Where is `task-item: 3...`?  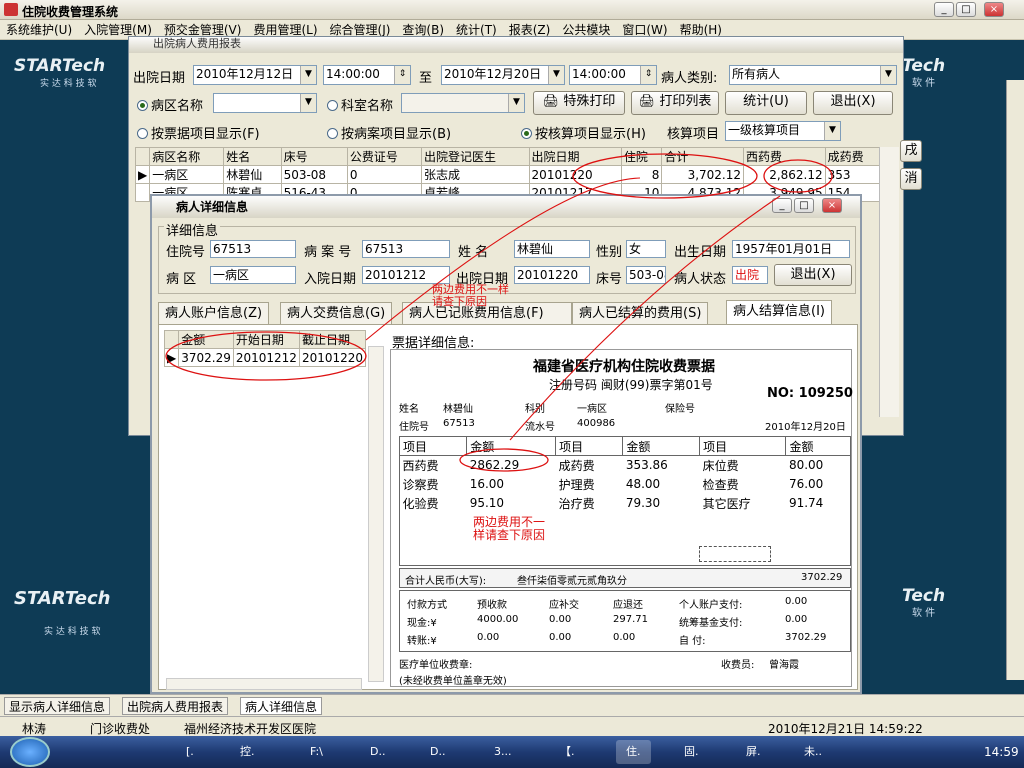 task-item: 3... is located at coordinates (503, 752).